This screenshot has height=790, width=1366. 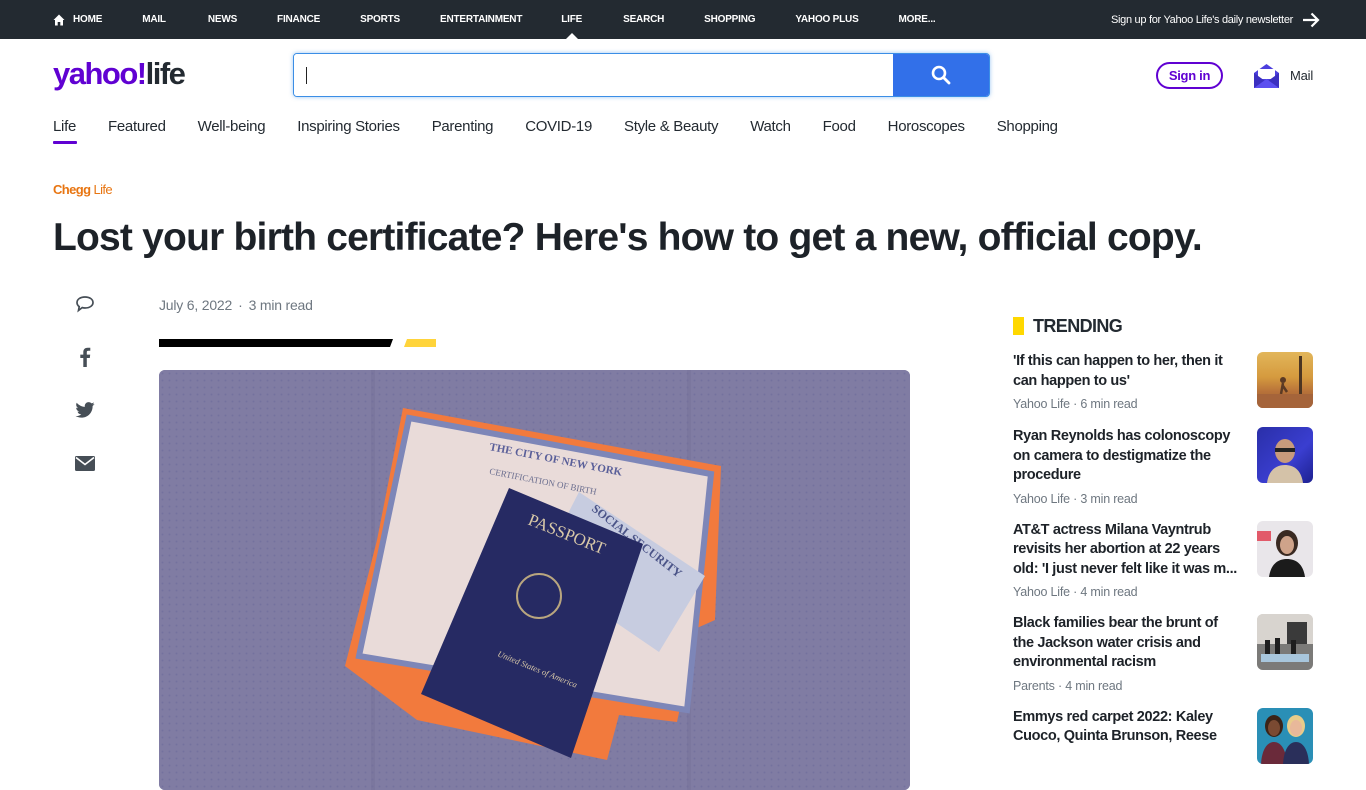 What do you see at coordinates (826, 19) in the screenshot?
I see `topnav-yahoo-plus: Yahoo Plus` at bounding box center [826, 19].